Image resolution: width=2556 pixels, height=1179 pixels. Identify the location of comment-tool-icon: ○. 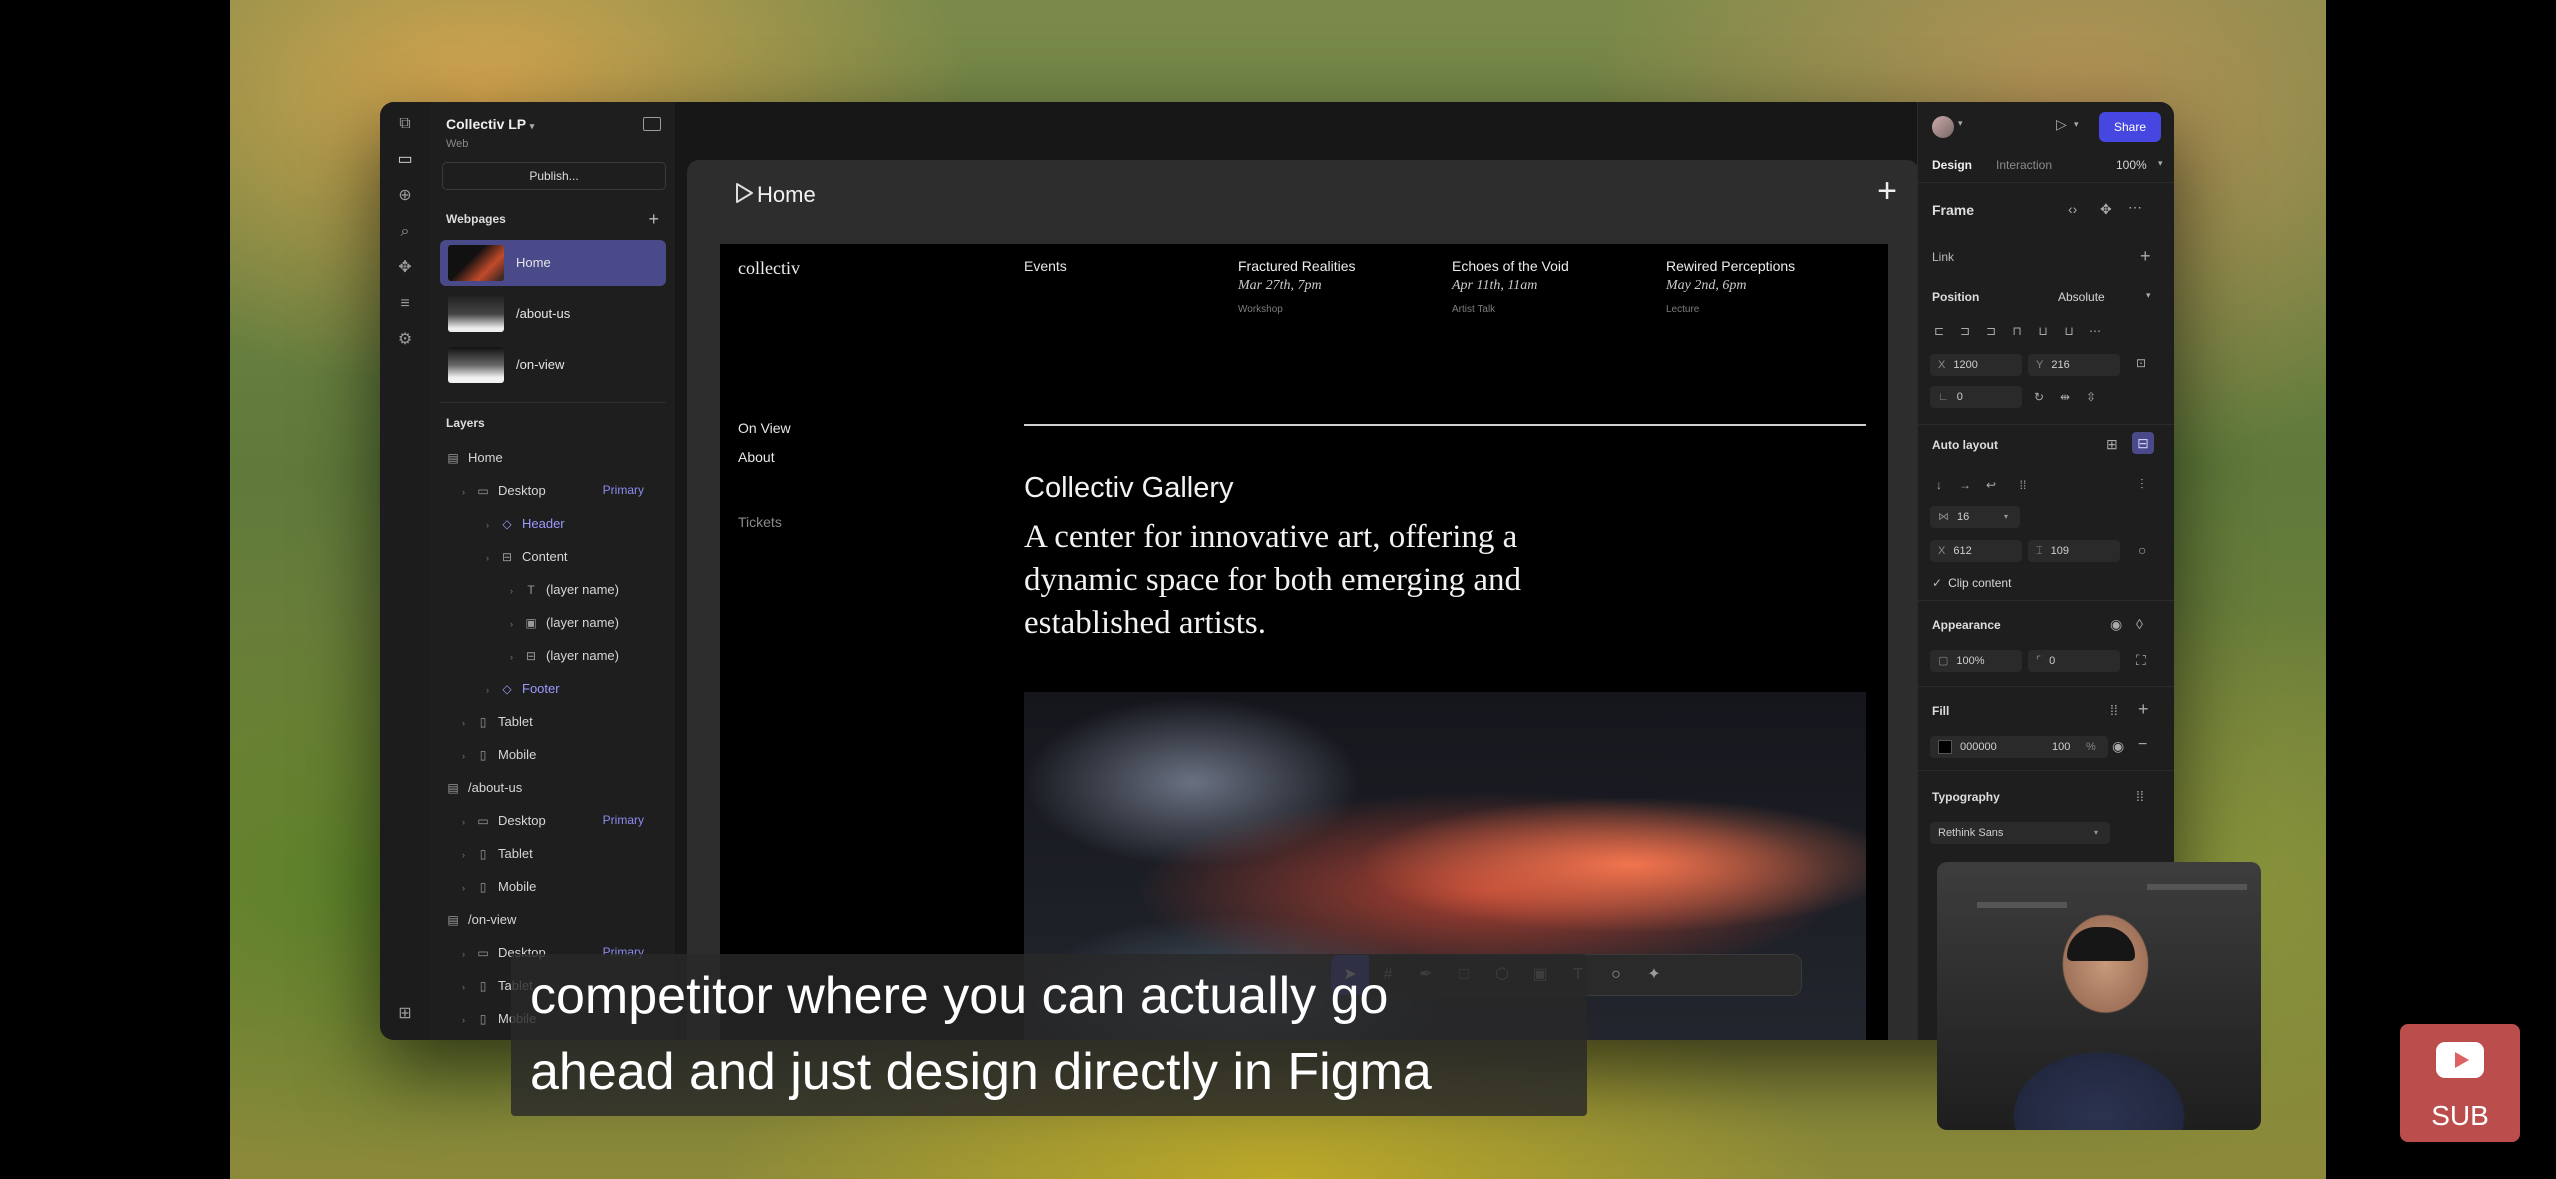
(1616, 975).